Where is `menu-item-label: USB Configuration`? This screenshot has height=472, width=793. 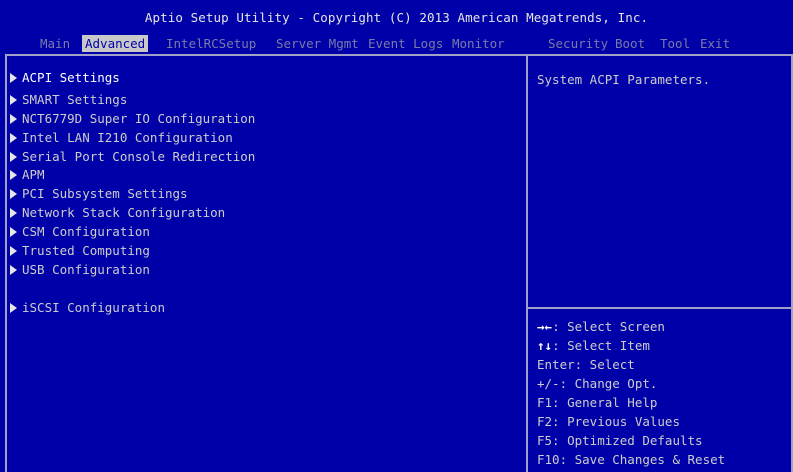 menu-item-label: USB Configuration is located at coordinates (86, 269).